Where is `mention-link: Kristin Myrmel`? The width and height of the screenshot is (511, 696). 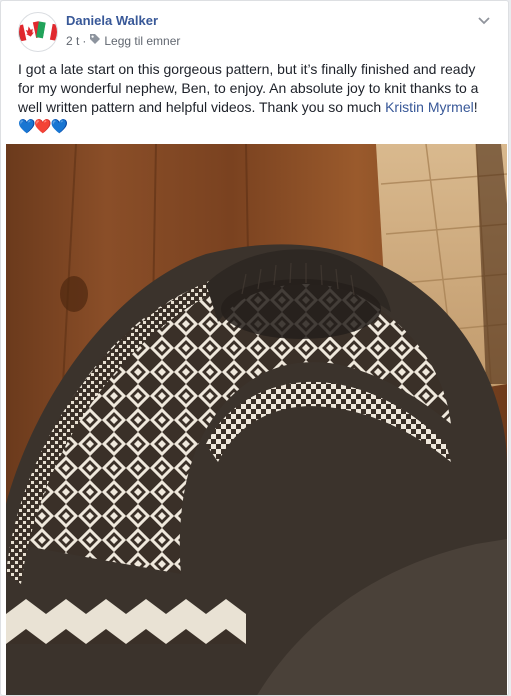 mention-link: Kristin Myrmel is located at coordinates (429, 107).